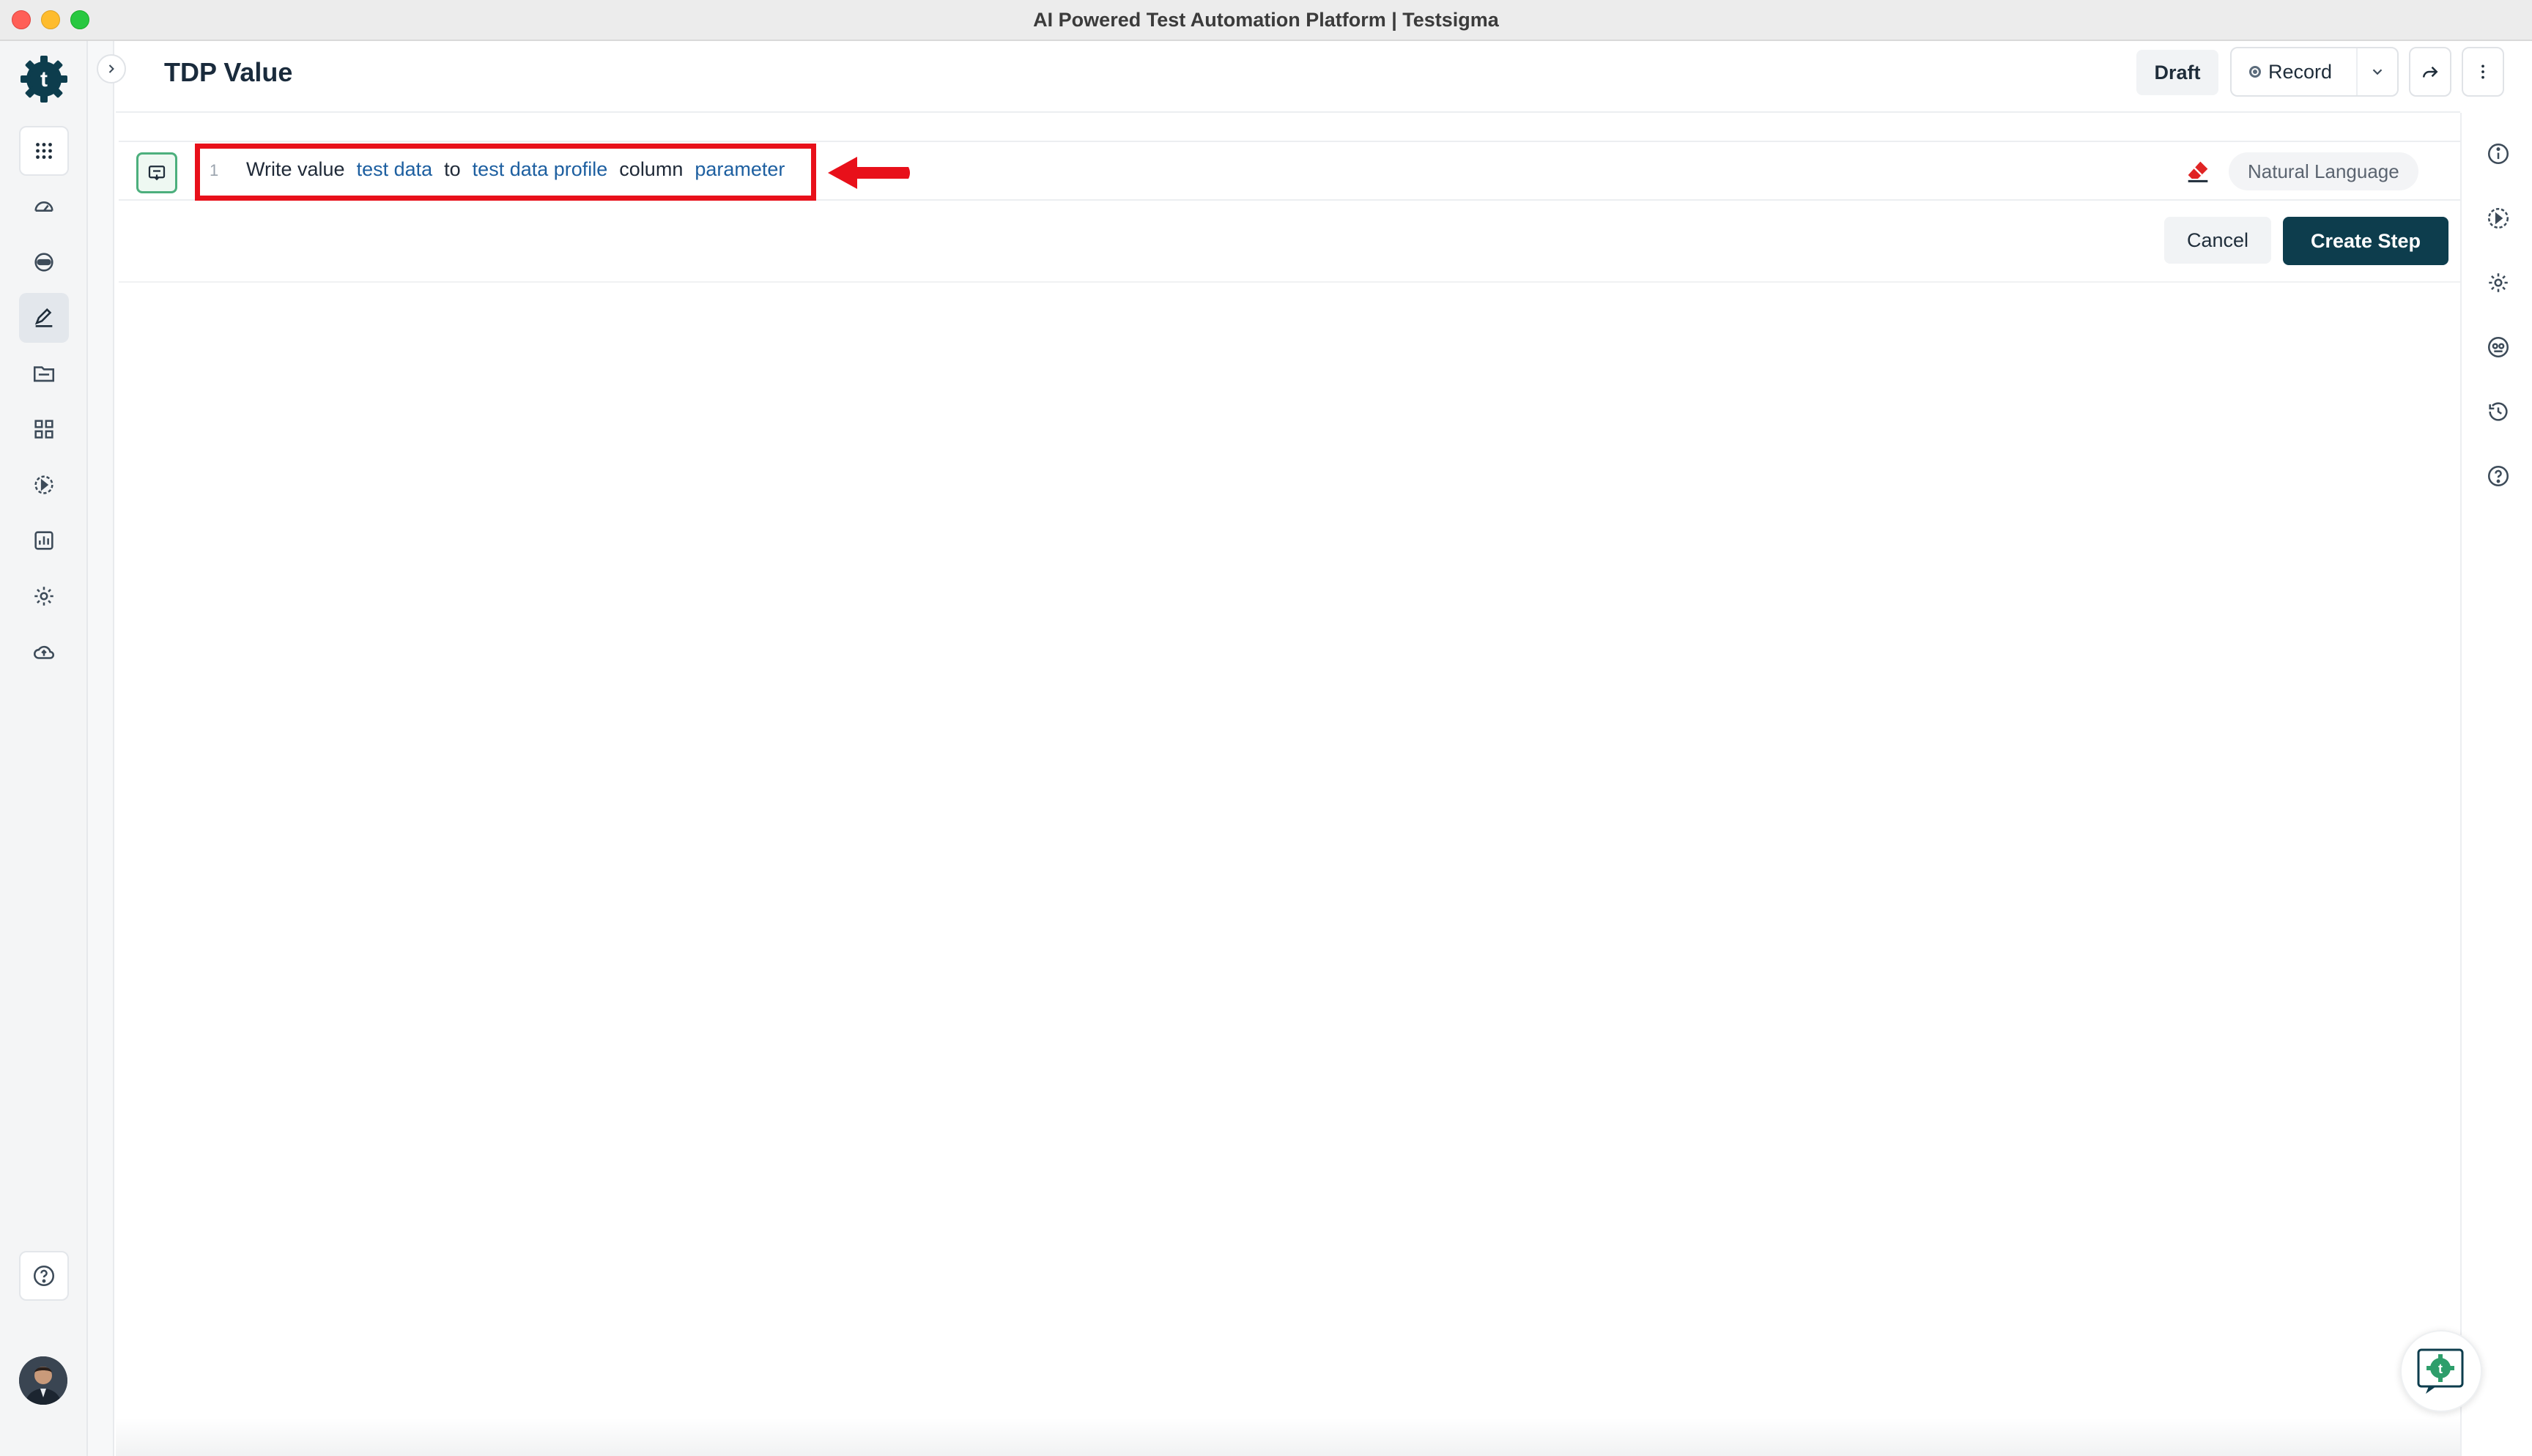  Describe the element at coordinates (2217, 240) in the screenshot. I see `cancel-button: Cancel` at that location.